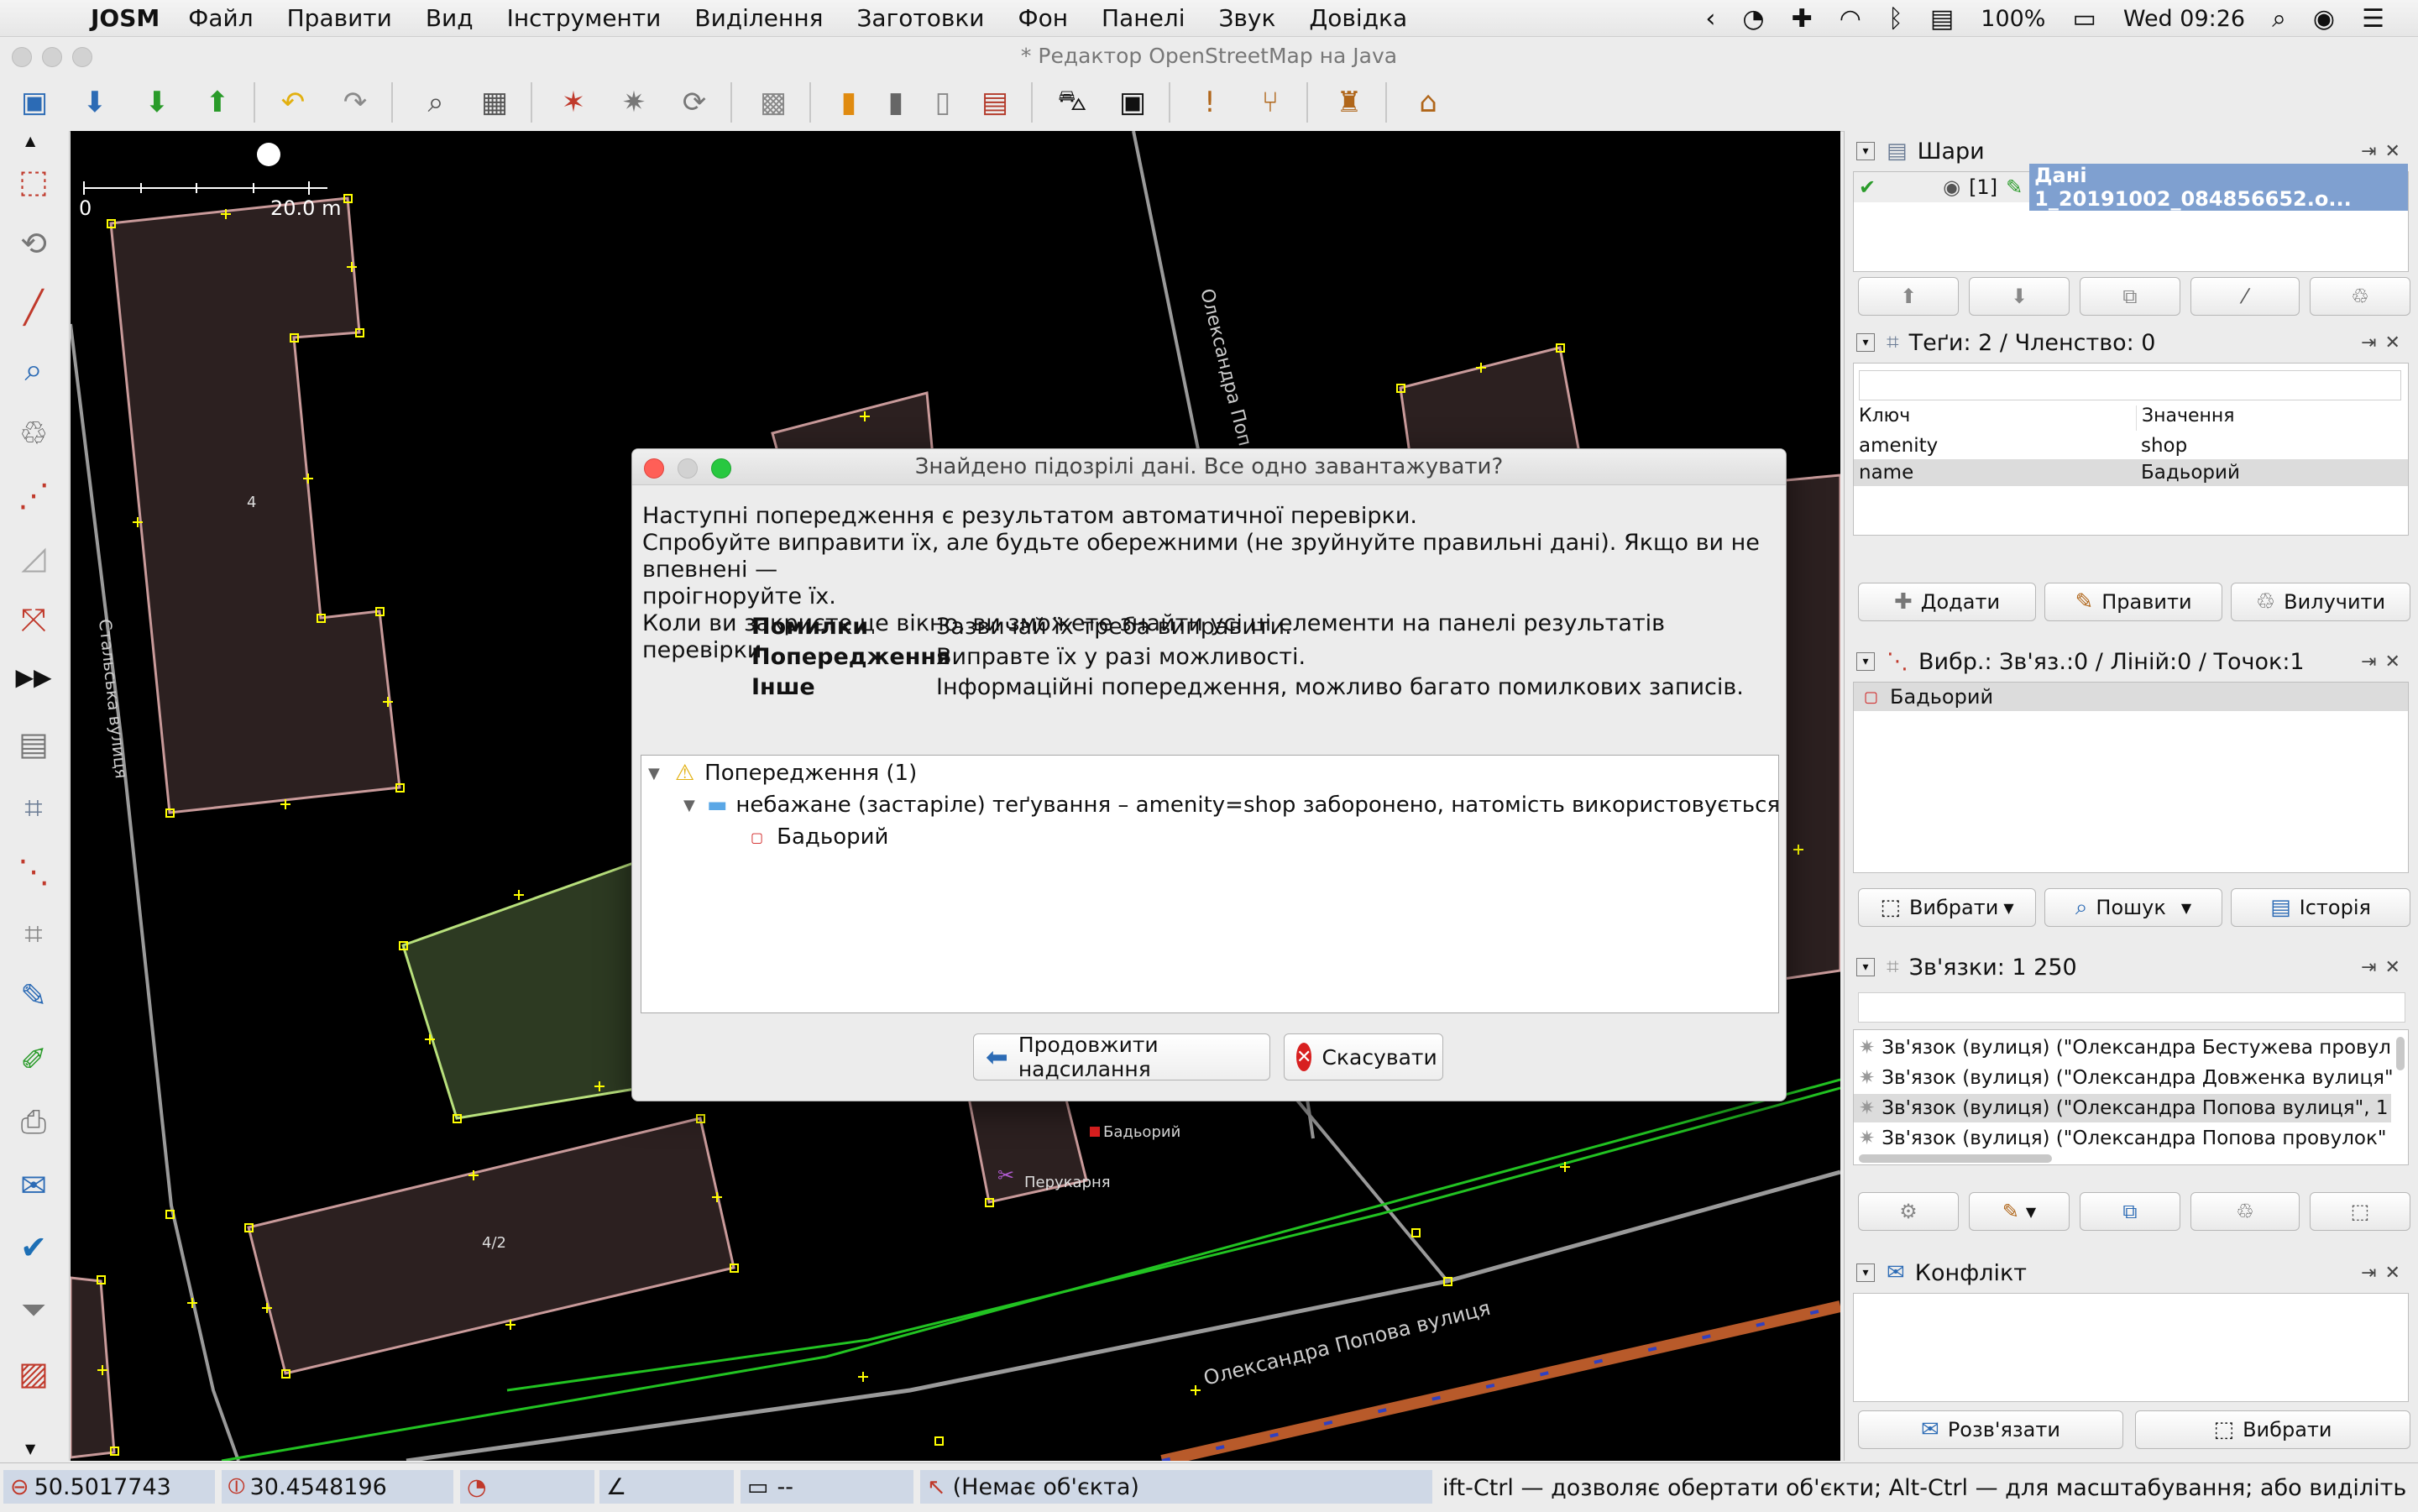 The image size is (2418, 1512). I want to click on delete-tool-icon: ♲, so click(33, 433).